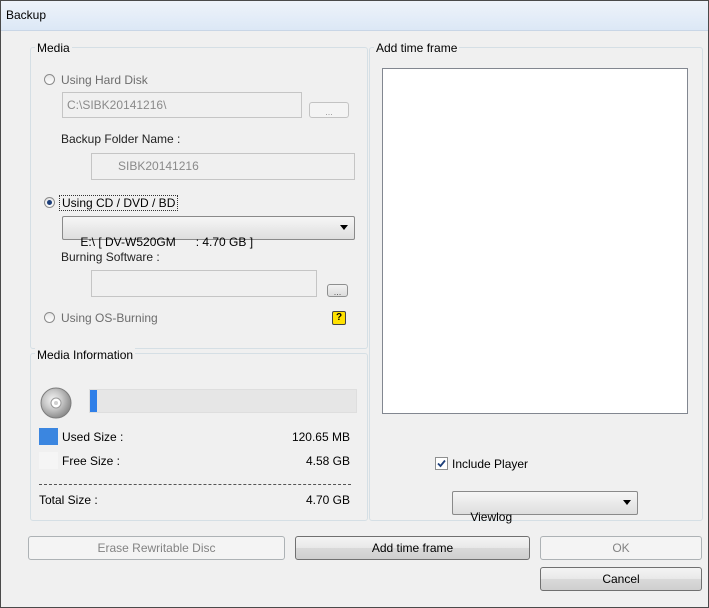 This screenshot has width=709, height=608. Describe the element at coordinates (68, 500) in the screenshot. I see `total-size-label: Total Size :` at that location.